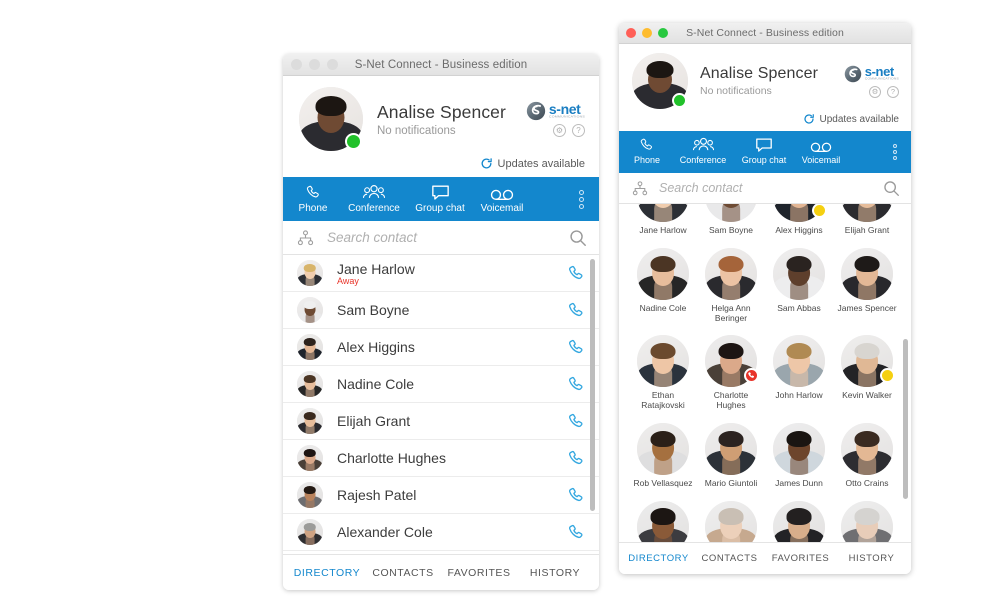 Image resolution: width=1000 pixels, height=600 pixels. I want to click on profile-status: No notifications, so click(416, 130).